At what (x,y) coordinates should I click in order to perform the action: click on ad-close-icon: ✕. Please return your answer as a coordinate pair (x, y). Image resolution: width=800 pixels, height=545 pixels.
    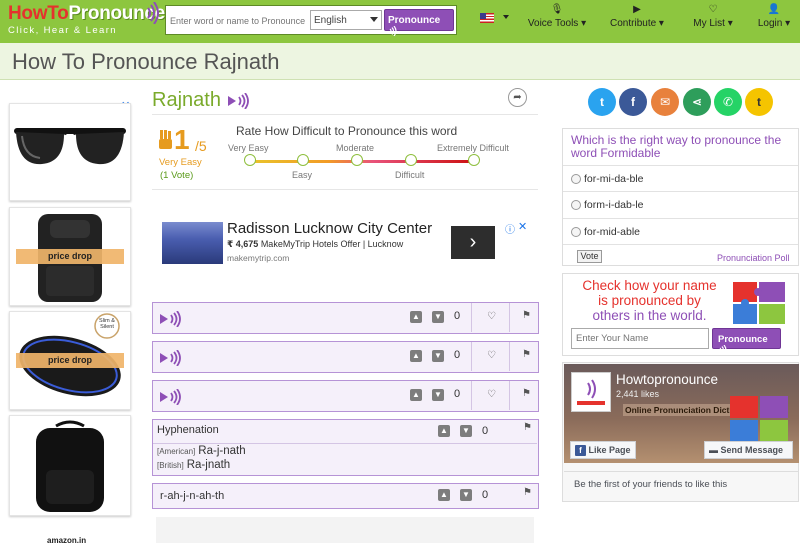
    Looking at the image, I should click on (522, 226).